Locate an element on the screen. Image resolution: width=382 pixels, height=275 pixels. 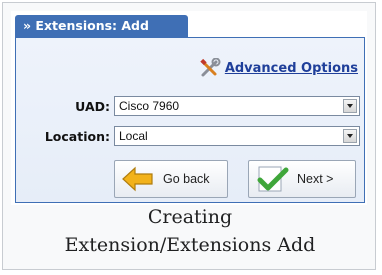
location-value: Local is located at coordinates (133, 136).